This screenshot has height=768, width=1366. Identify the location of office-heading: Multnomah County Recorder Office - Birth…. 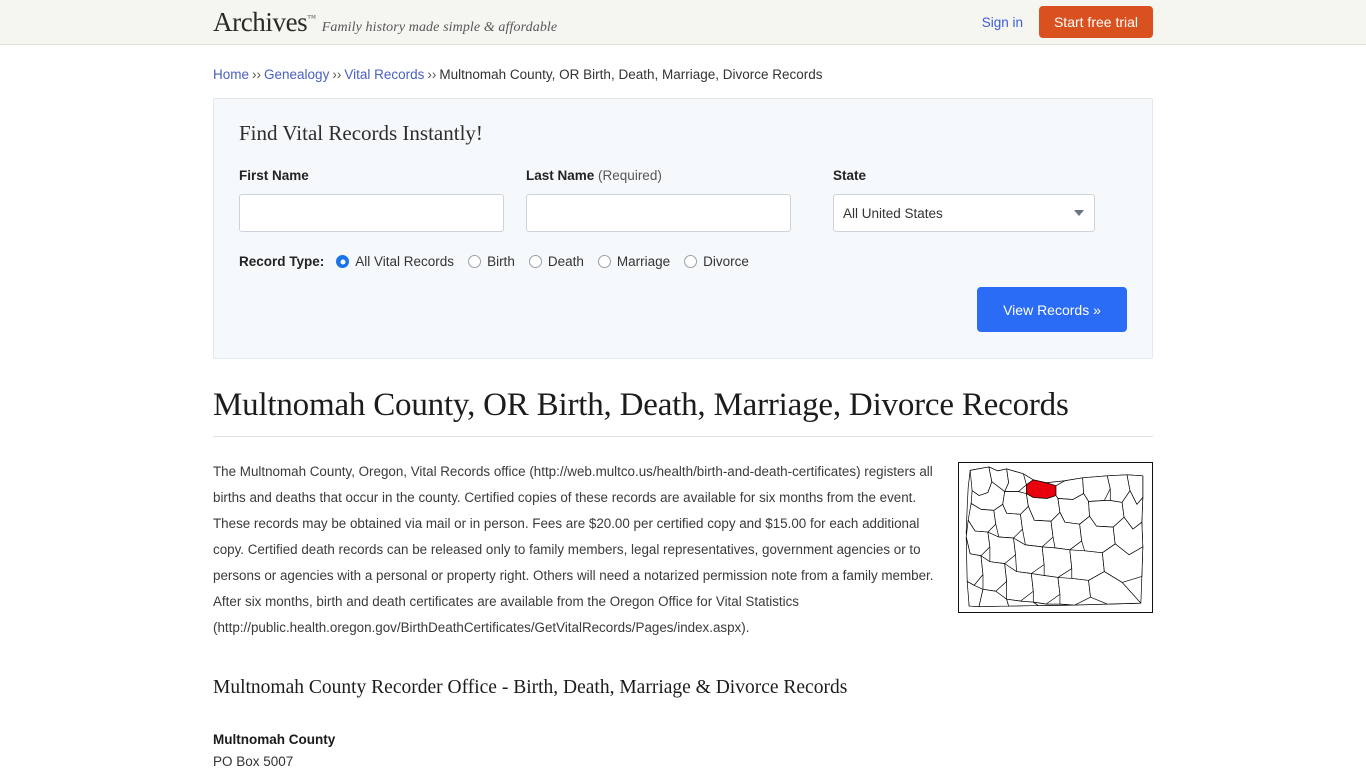
(530, 687).